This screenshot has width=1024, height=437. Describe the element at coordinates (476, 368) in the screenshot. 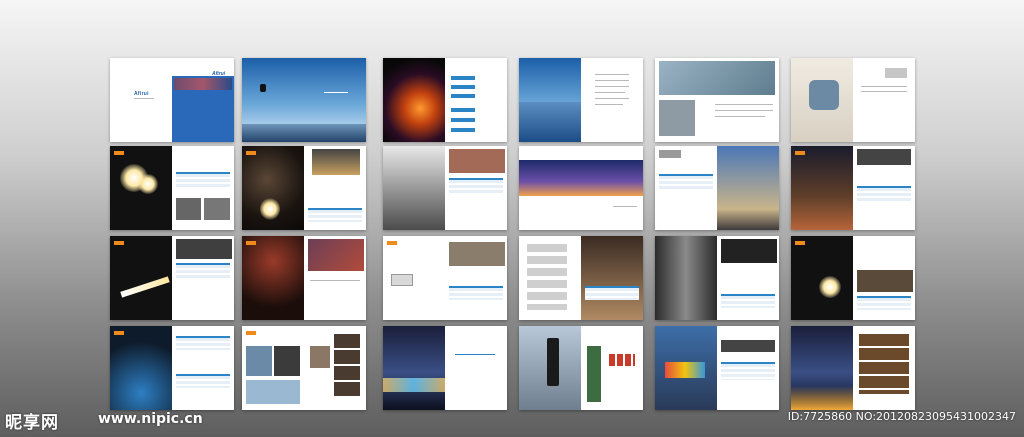

I see `city-night-caption-page` at that location.